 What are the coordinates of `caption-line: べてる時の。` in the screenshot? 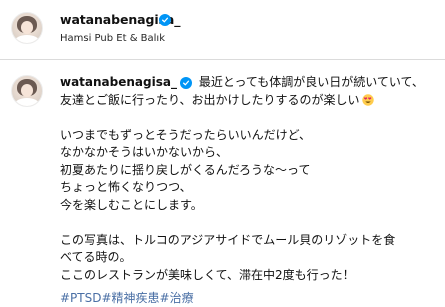 It's located at (96, 257).